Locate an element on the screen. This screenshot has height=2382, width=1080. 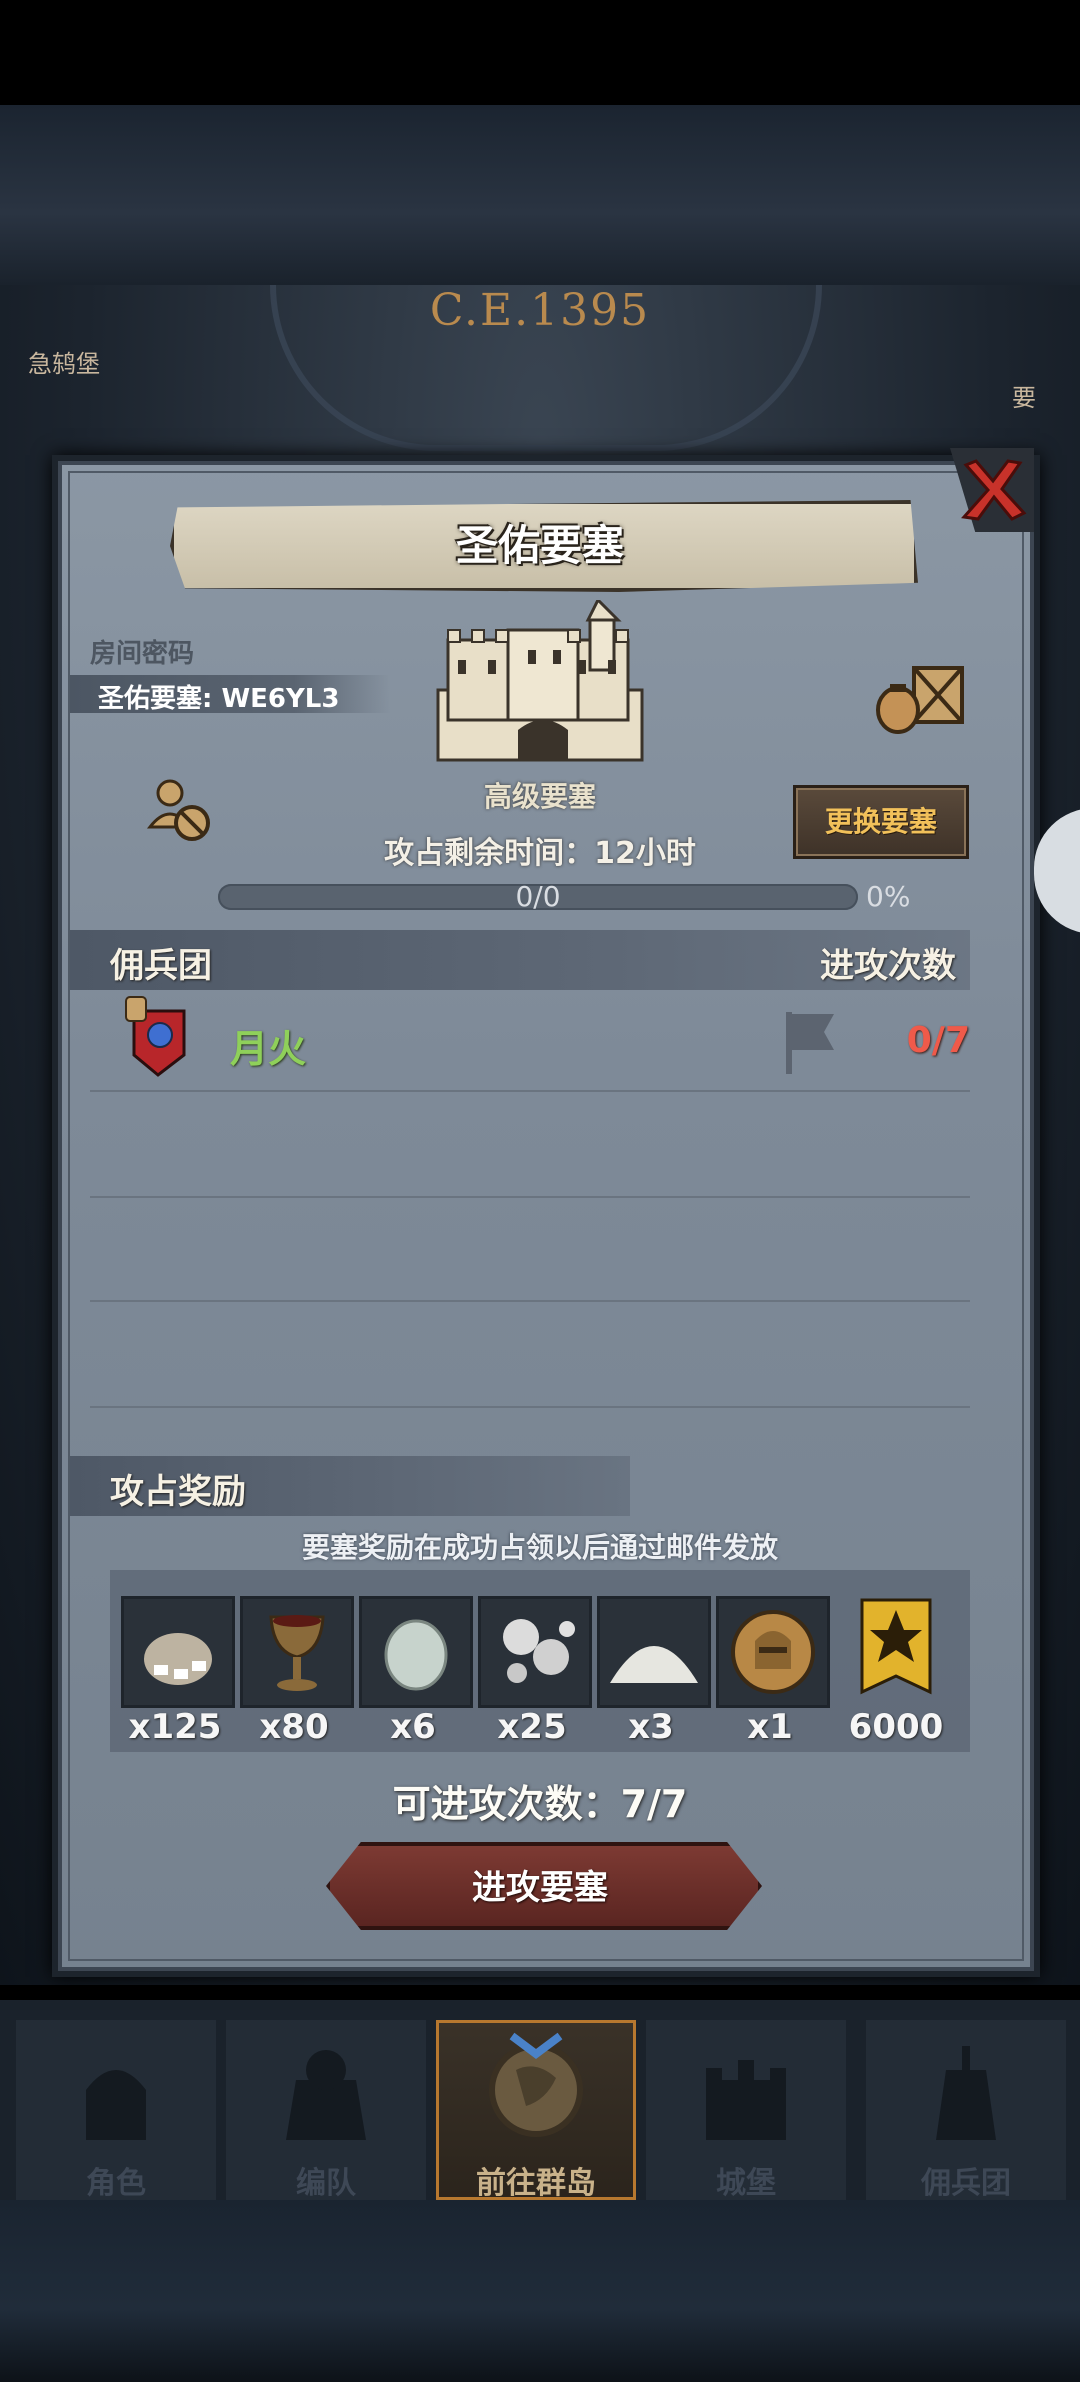
room-code: 圣佑要塞: WE6YL3 is located at coordinates (218, 696).